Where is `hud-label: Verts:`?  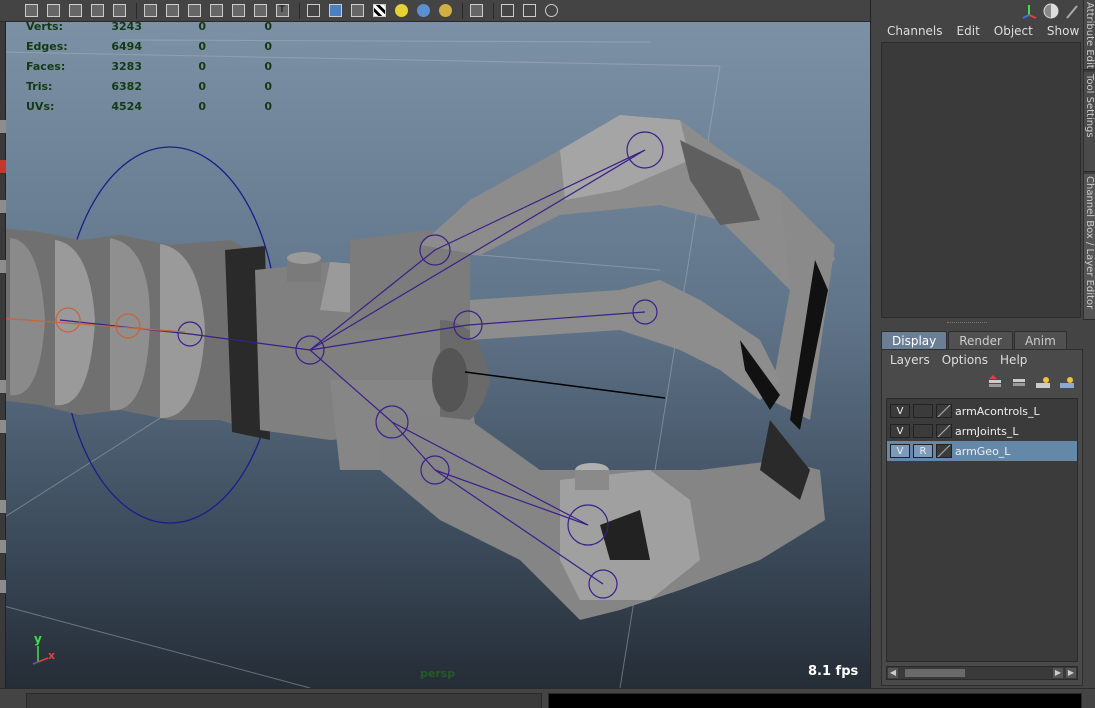
hud-label: Verts: is located at coordinates (45, 26).